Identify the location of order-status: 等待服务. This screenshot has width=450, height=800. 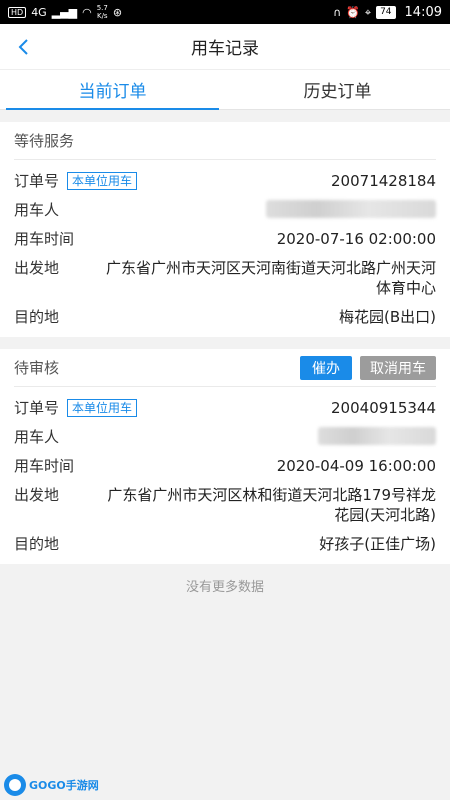
(44, 141).